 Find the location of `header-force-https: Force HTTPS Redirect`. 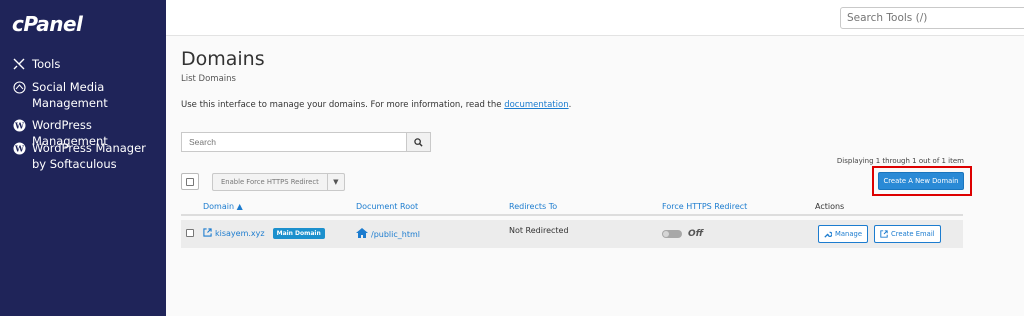

header-force-https: Force HTTPS Redirect is located at coordinates (704, 206).